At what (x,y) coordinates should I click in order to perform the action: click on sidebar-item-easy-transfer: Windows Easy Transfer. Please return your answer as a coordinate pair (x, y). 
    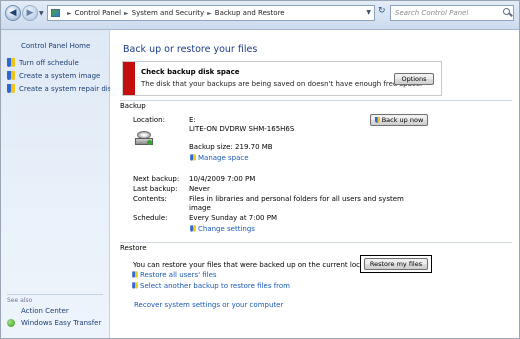
    Looking at the image, I should click on (61, 323).